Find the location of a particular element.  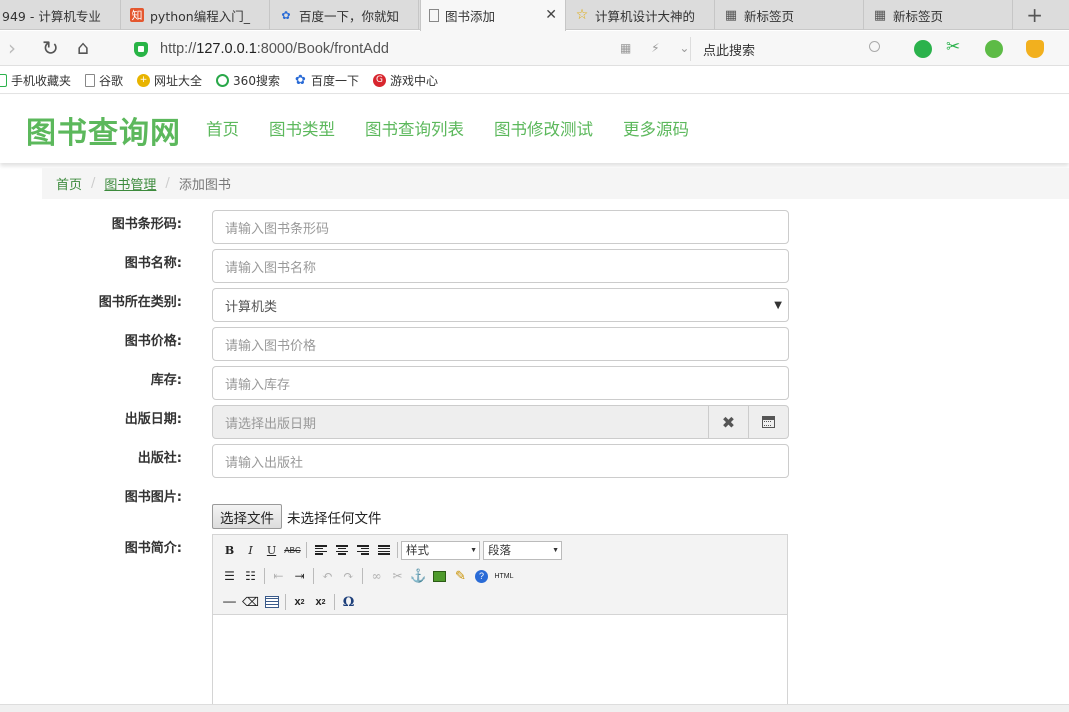

bookmark-games: G 游戏中心 is located at coordinates (405, 80).